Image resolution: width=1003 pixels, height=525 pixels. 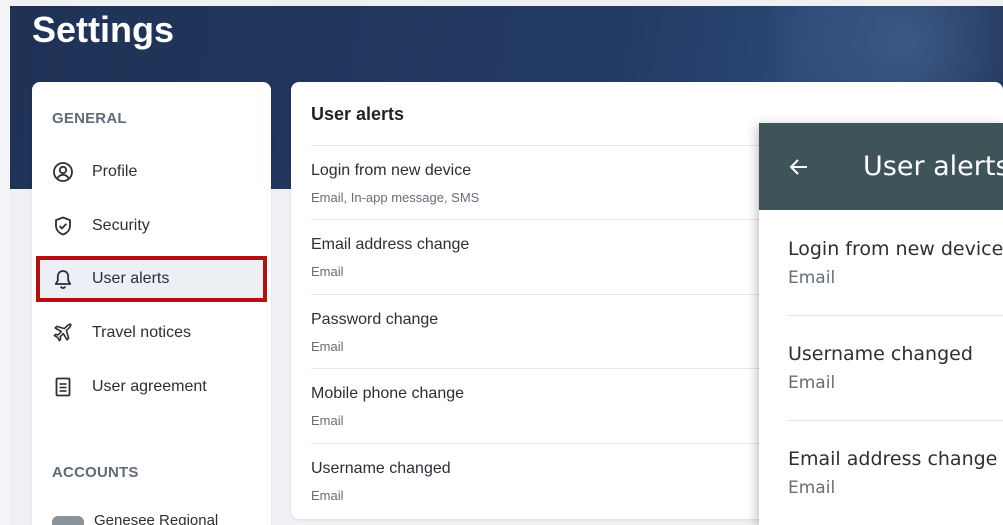 I want to click on page-title: Settings, so click(x=103, y=29).